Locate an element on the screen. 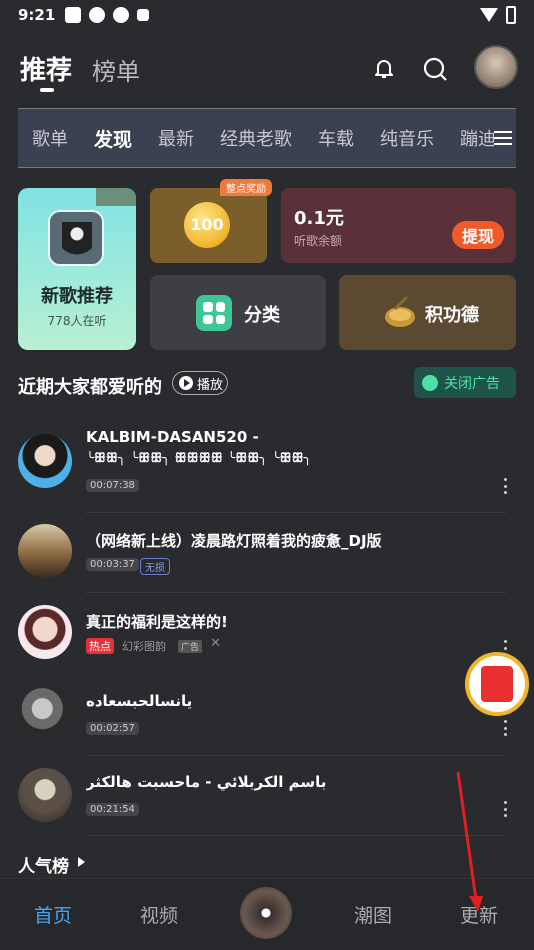 This screenshot has width=534, height=950. song-duration: 00:02:57 is located at coordinates (112, 728).